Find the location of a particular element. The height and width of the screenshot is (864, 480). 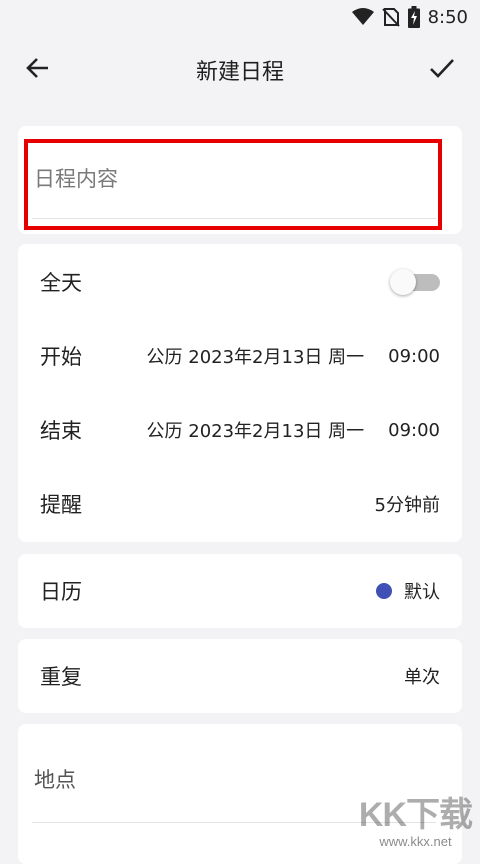

repeat-label: 重复 is located at coordinates (61, 677).